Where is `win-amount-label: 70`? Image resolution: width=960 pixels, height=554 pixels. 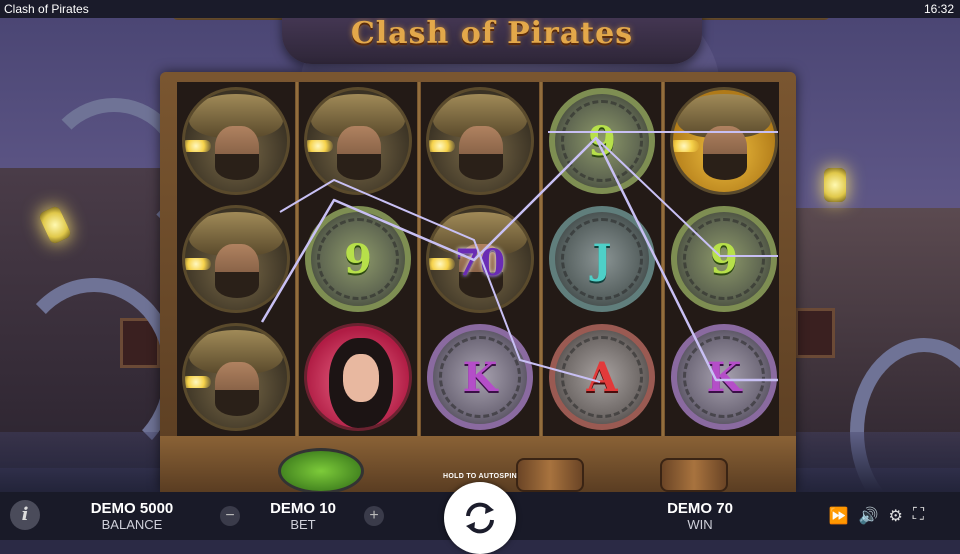
win-amount-label: 70 is located at coordinates (480, 263).